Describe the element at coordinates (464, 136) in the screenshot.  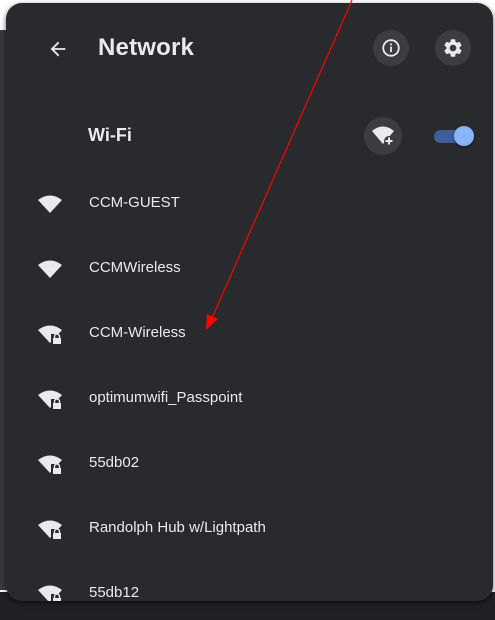
I see `wifi-toggle-thumb` at that location.